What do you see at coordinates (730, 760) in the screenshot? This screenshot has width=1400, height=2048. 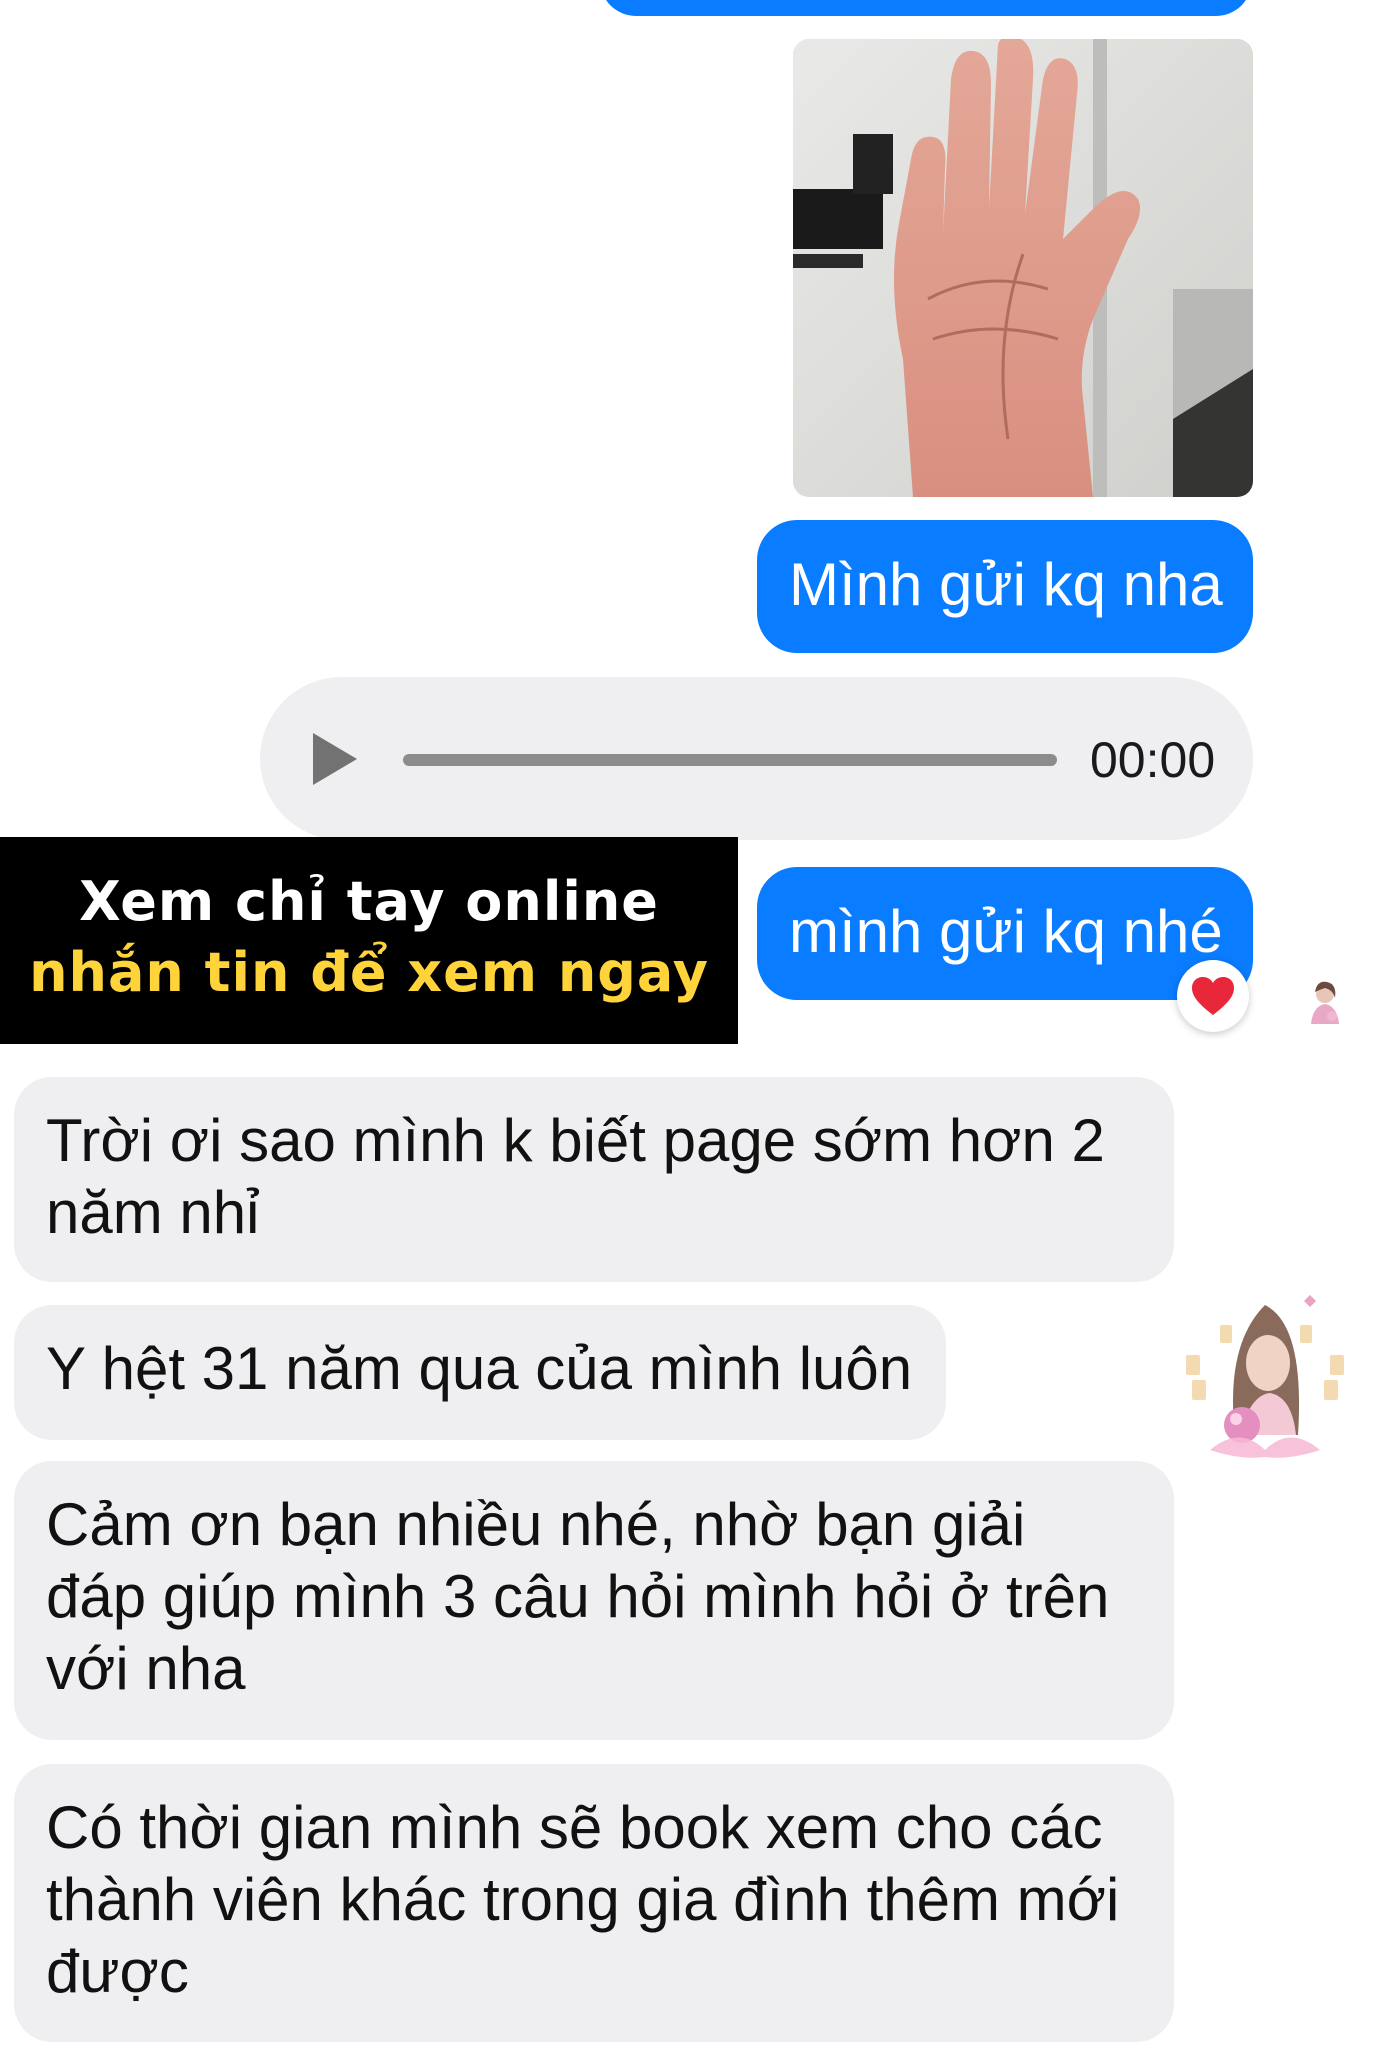 I see `audio-progress-bar` at bounding box center [730, 760].